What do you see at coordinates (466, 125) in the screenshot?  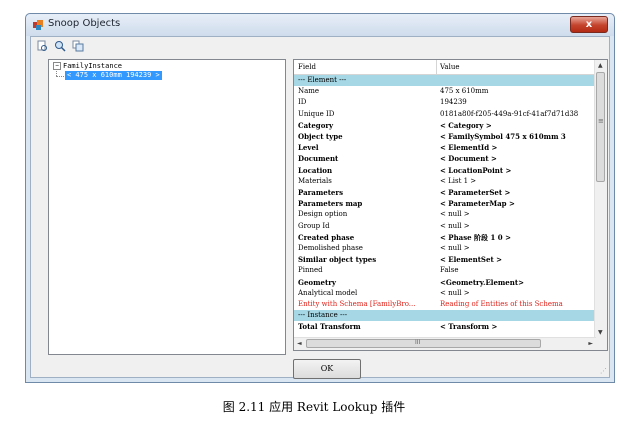 I see `value-cell: < Category >` at bounding box center [466, 125].